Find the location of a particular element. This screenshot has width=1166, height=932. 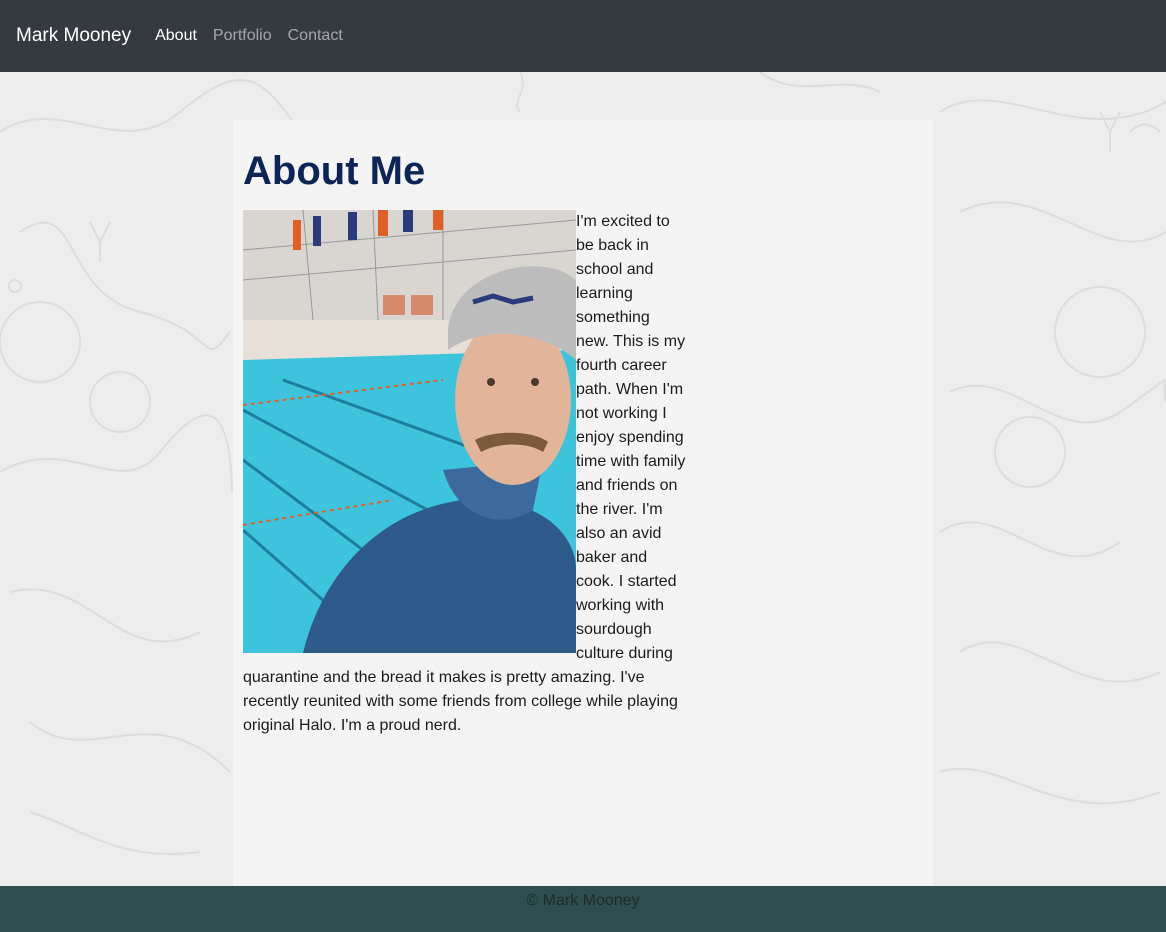

profile-photo is located at coordinates (409, 431).